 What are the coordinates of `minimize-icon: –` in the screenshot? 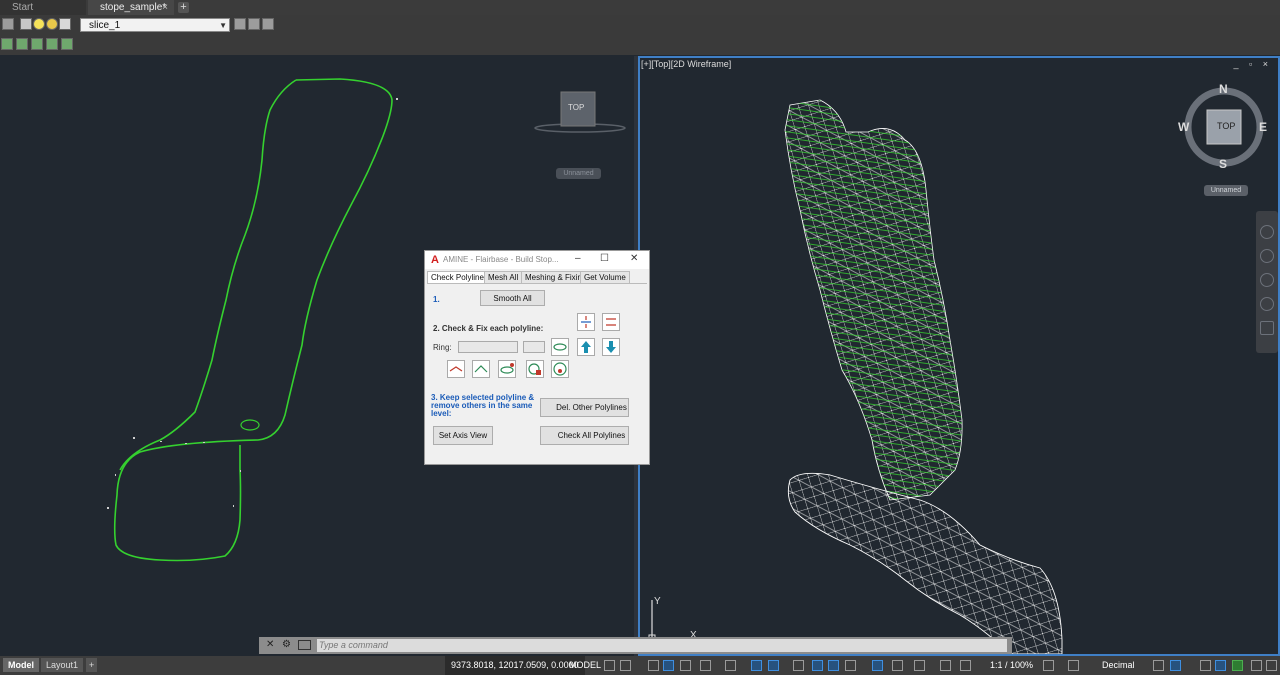 It's located at (578, 258).